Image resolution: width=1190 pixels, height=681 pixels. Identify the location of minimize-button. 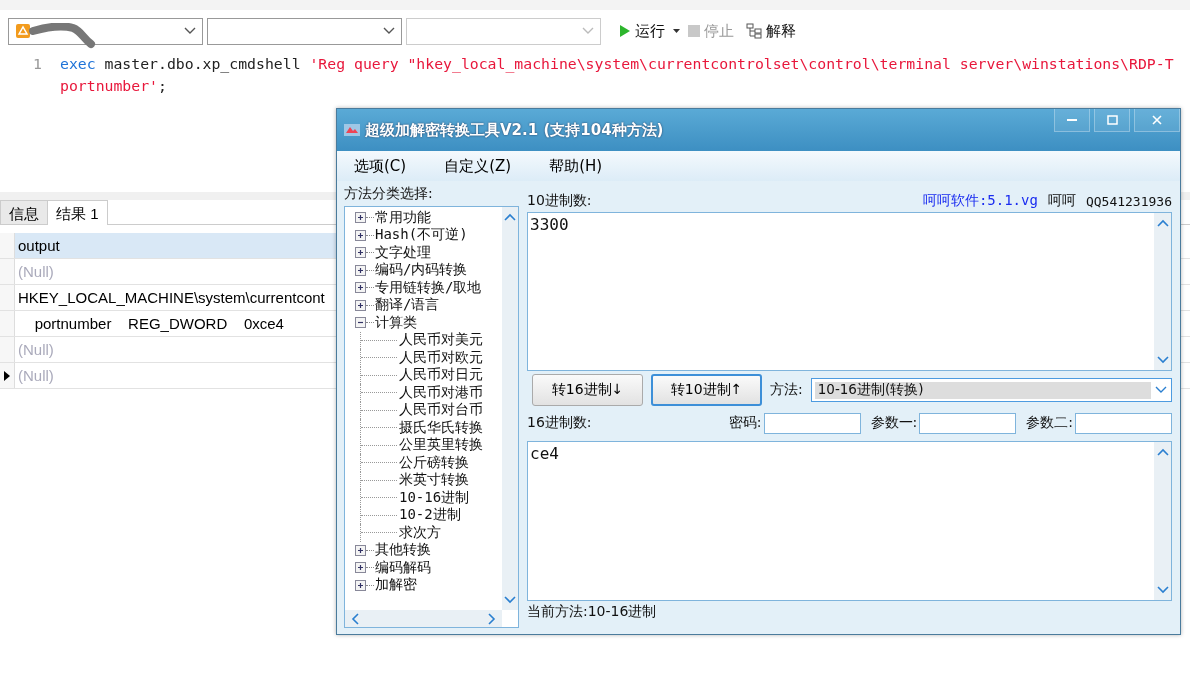
(1072, 120).